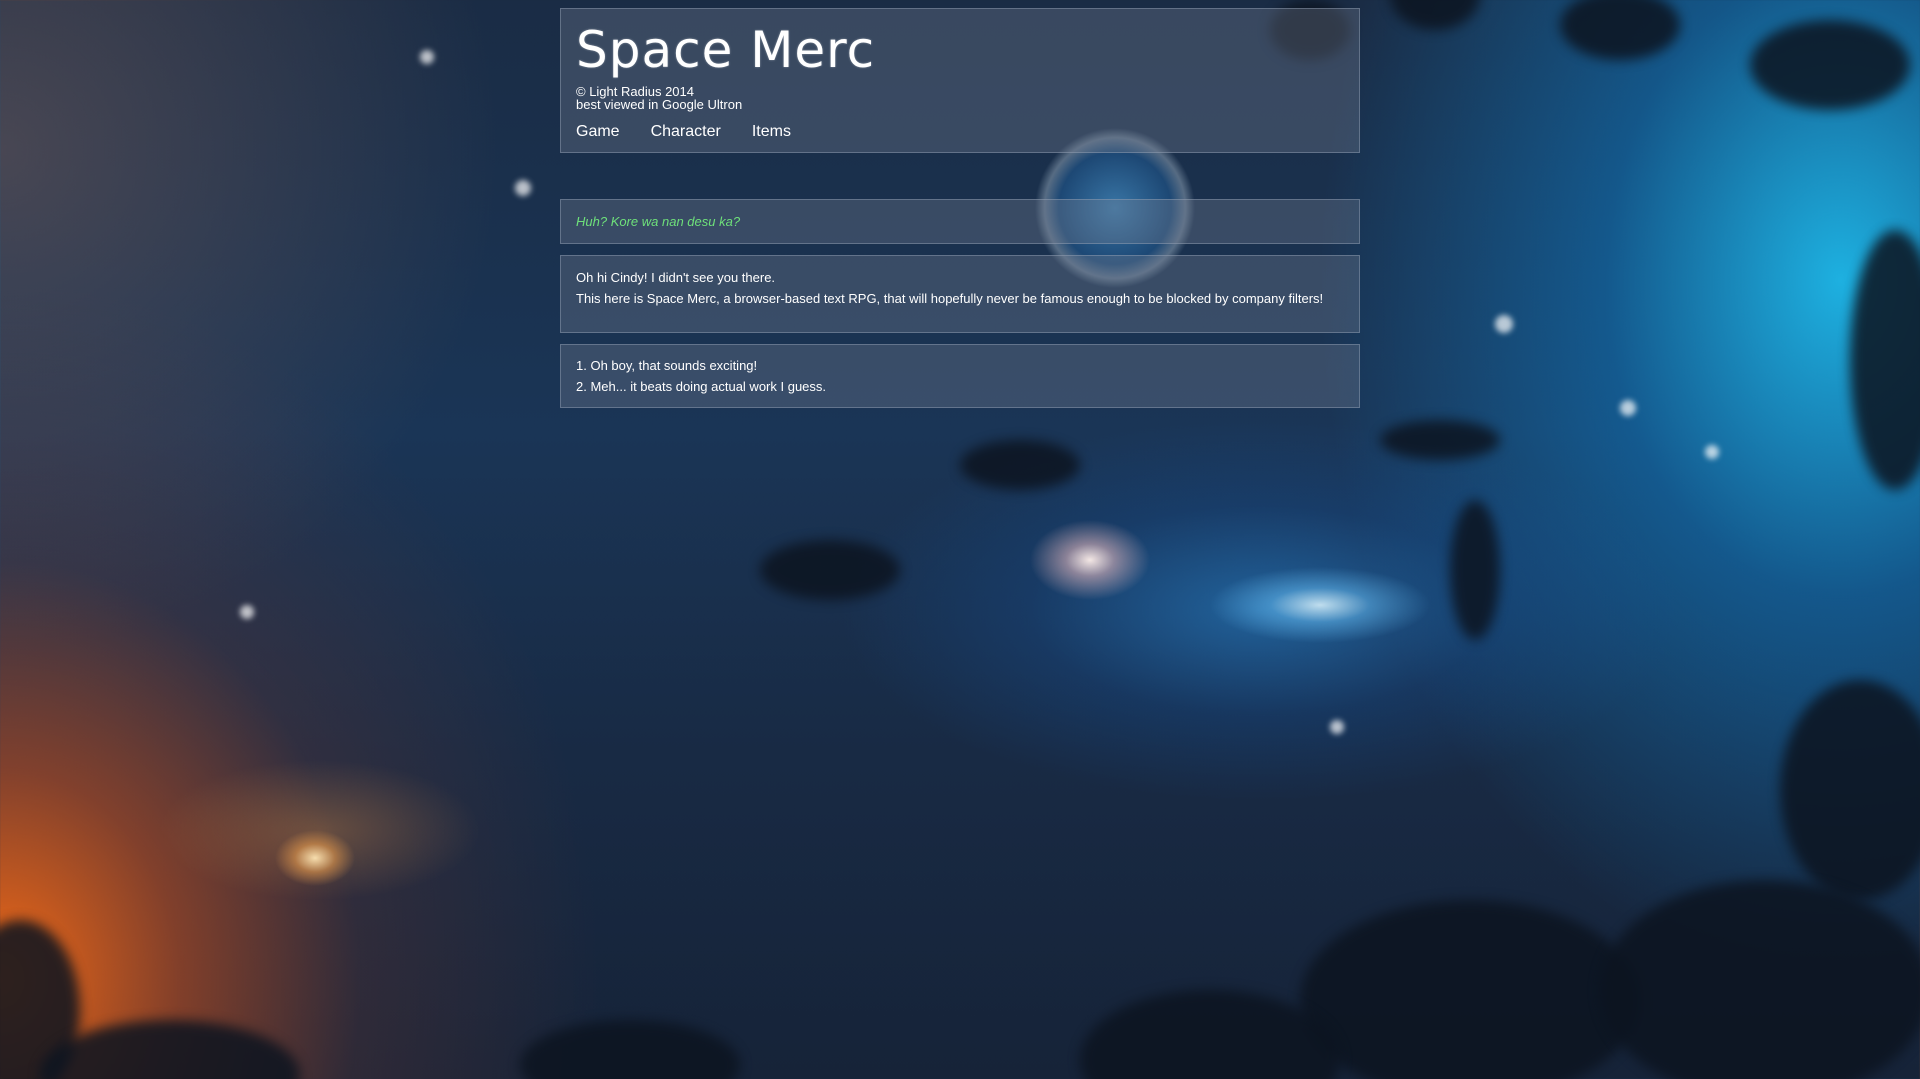 The width and height of the screenshot is (1920, 1079). I want to click on nav-items-link: Items, so click(771, 132).